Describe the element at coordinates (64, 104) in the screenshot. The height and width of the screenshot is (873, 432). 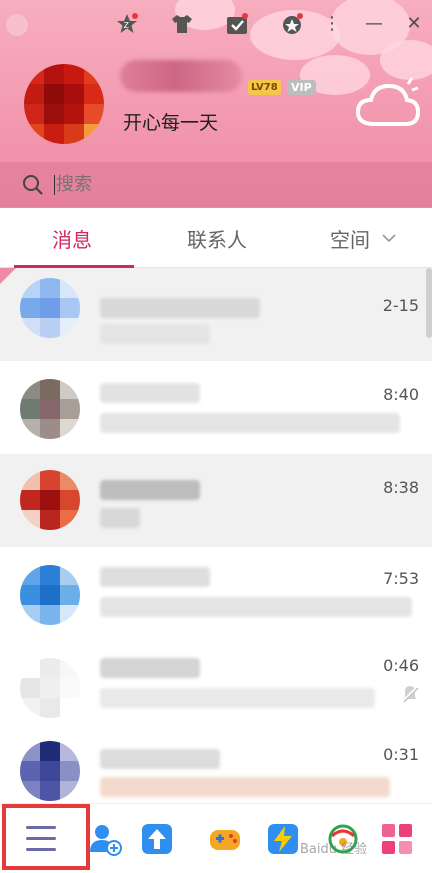
I see `profile-avatar` at that location.